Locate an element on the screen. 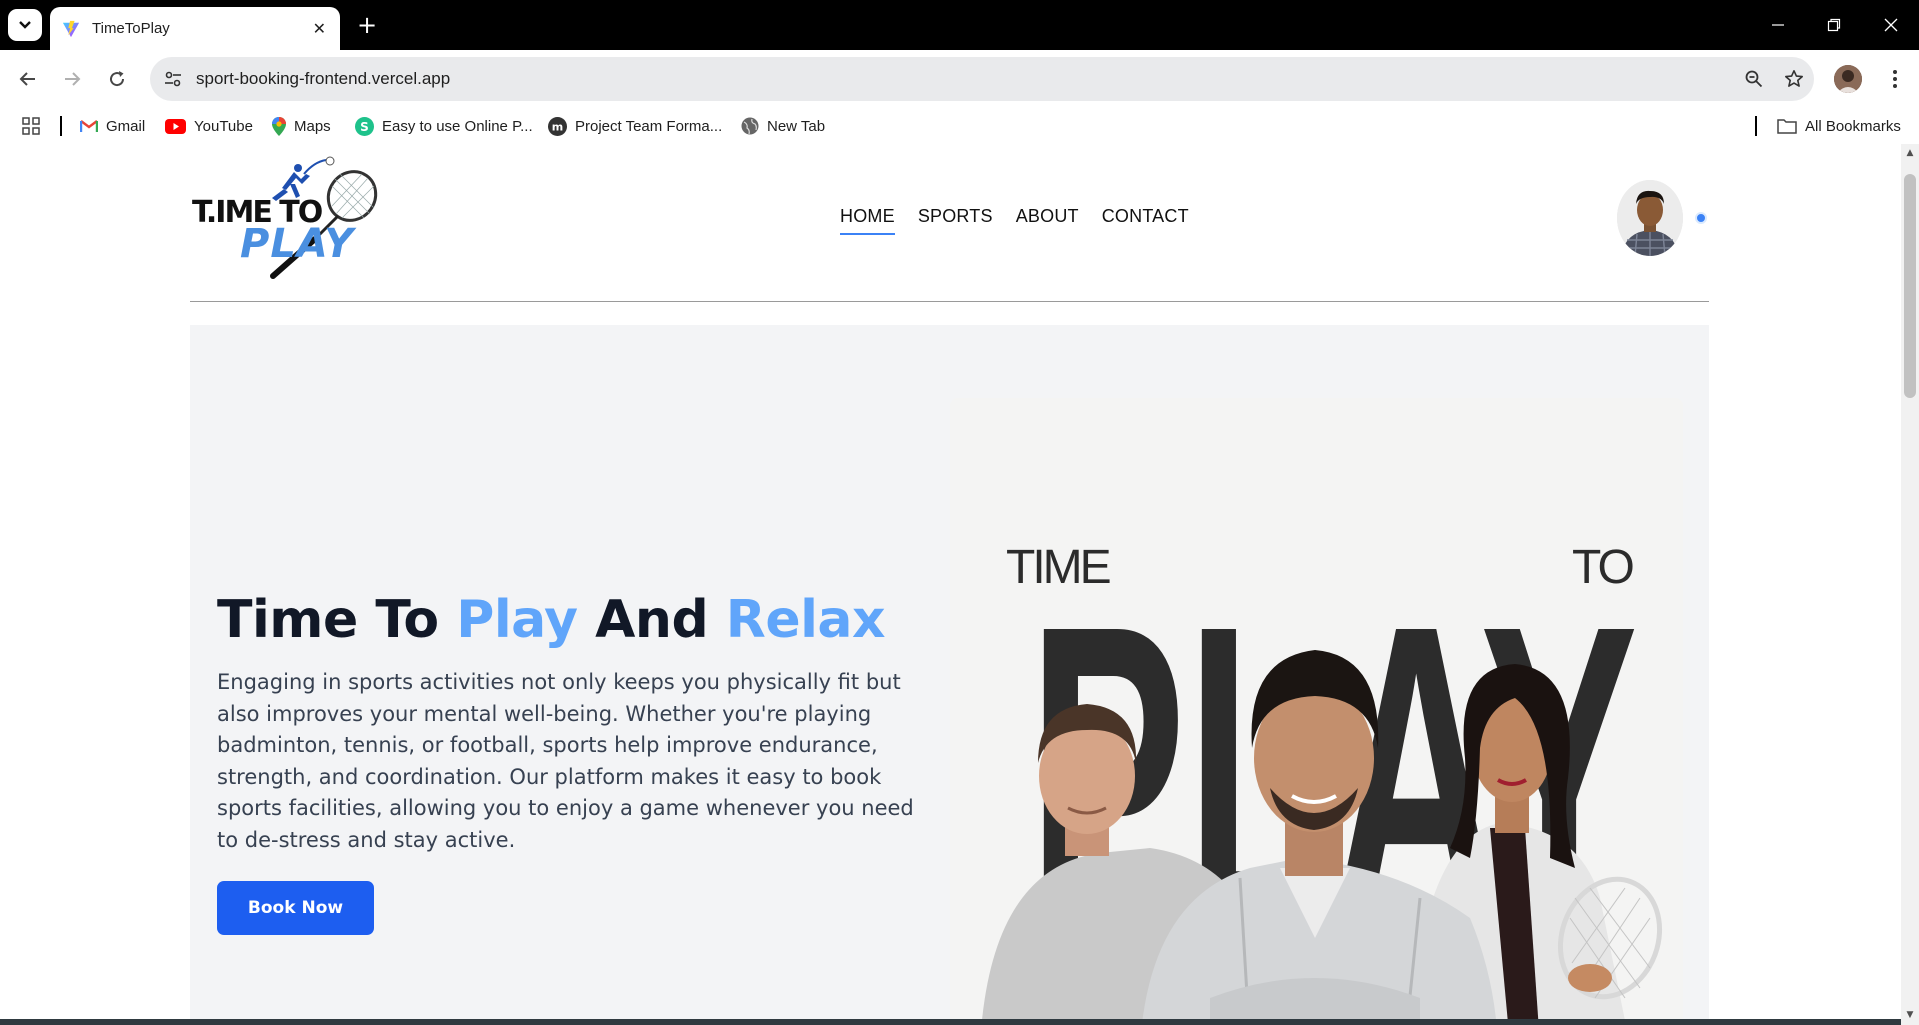  taskbar-edge is located at coordinates (950, 1022).